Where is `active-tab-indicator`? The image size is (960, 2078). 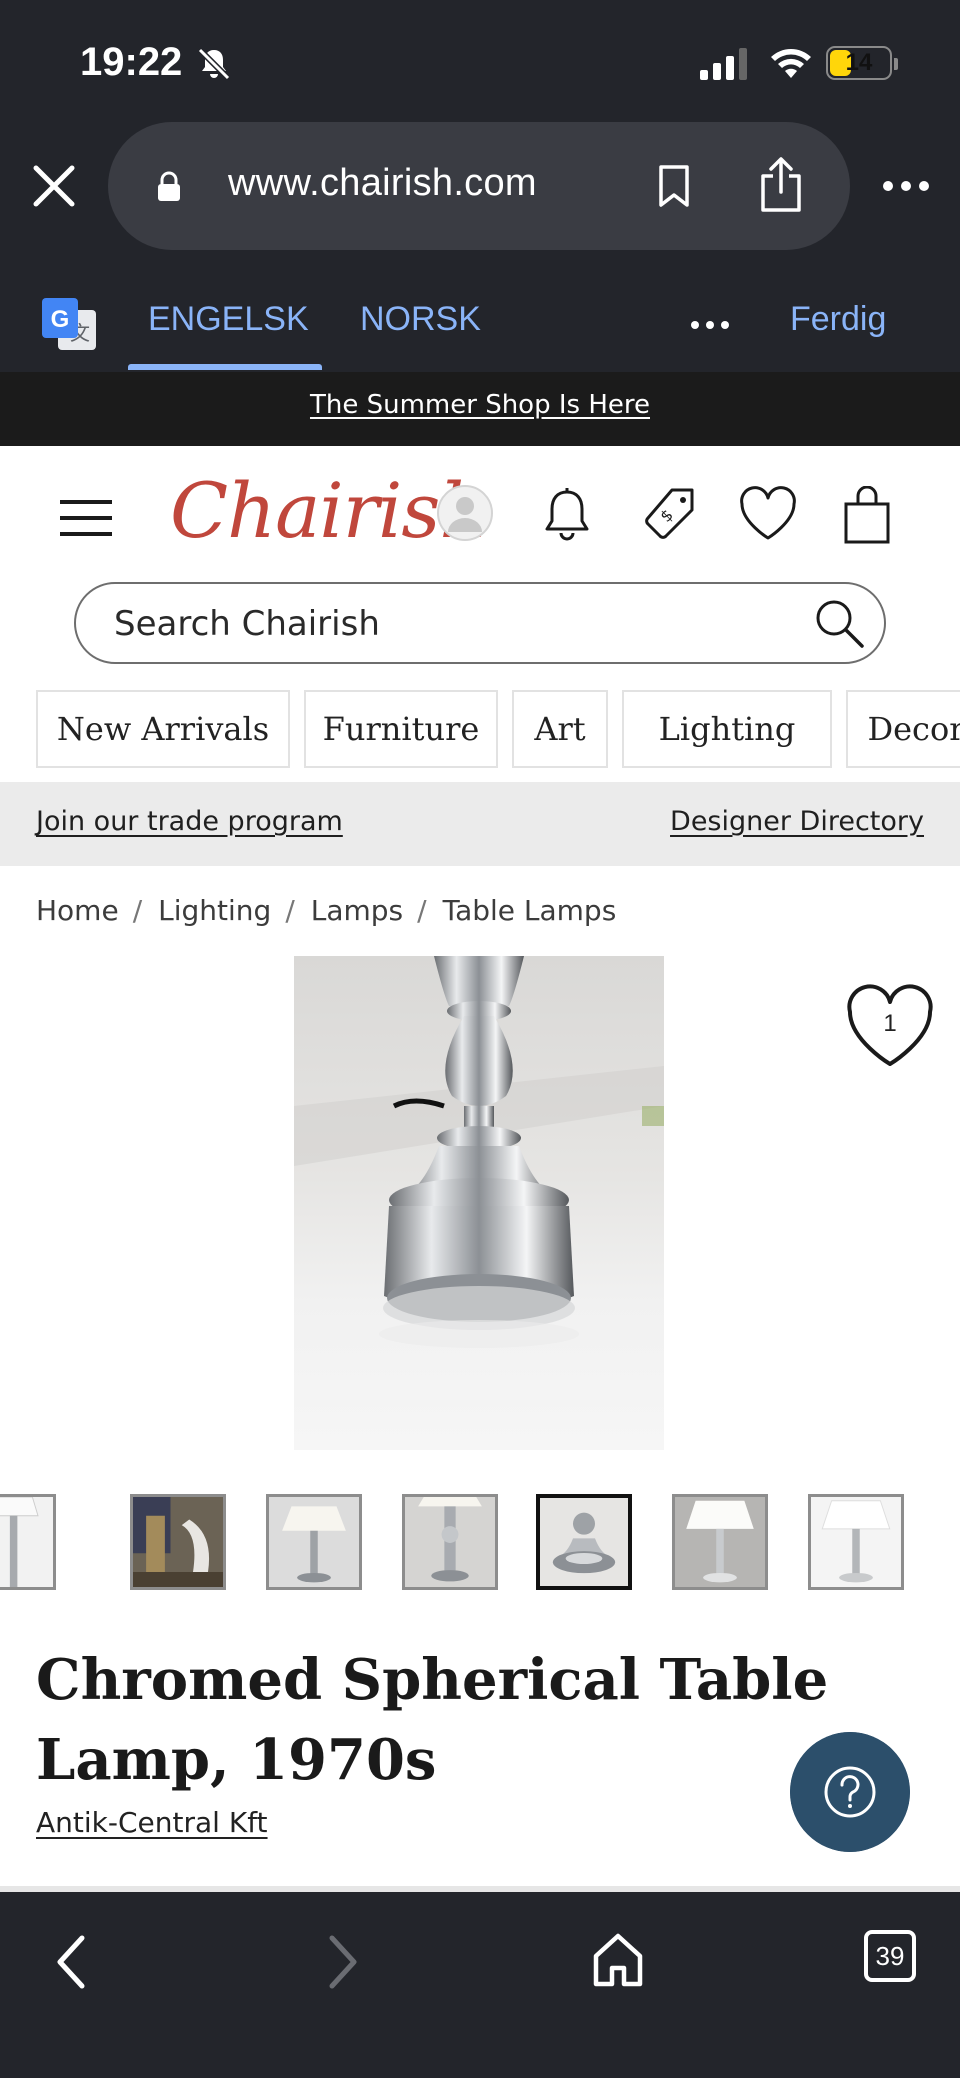 active-tab-indicator is located at coordinates (225, 367).